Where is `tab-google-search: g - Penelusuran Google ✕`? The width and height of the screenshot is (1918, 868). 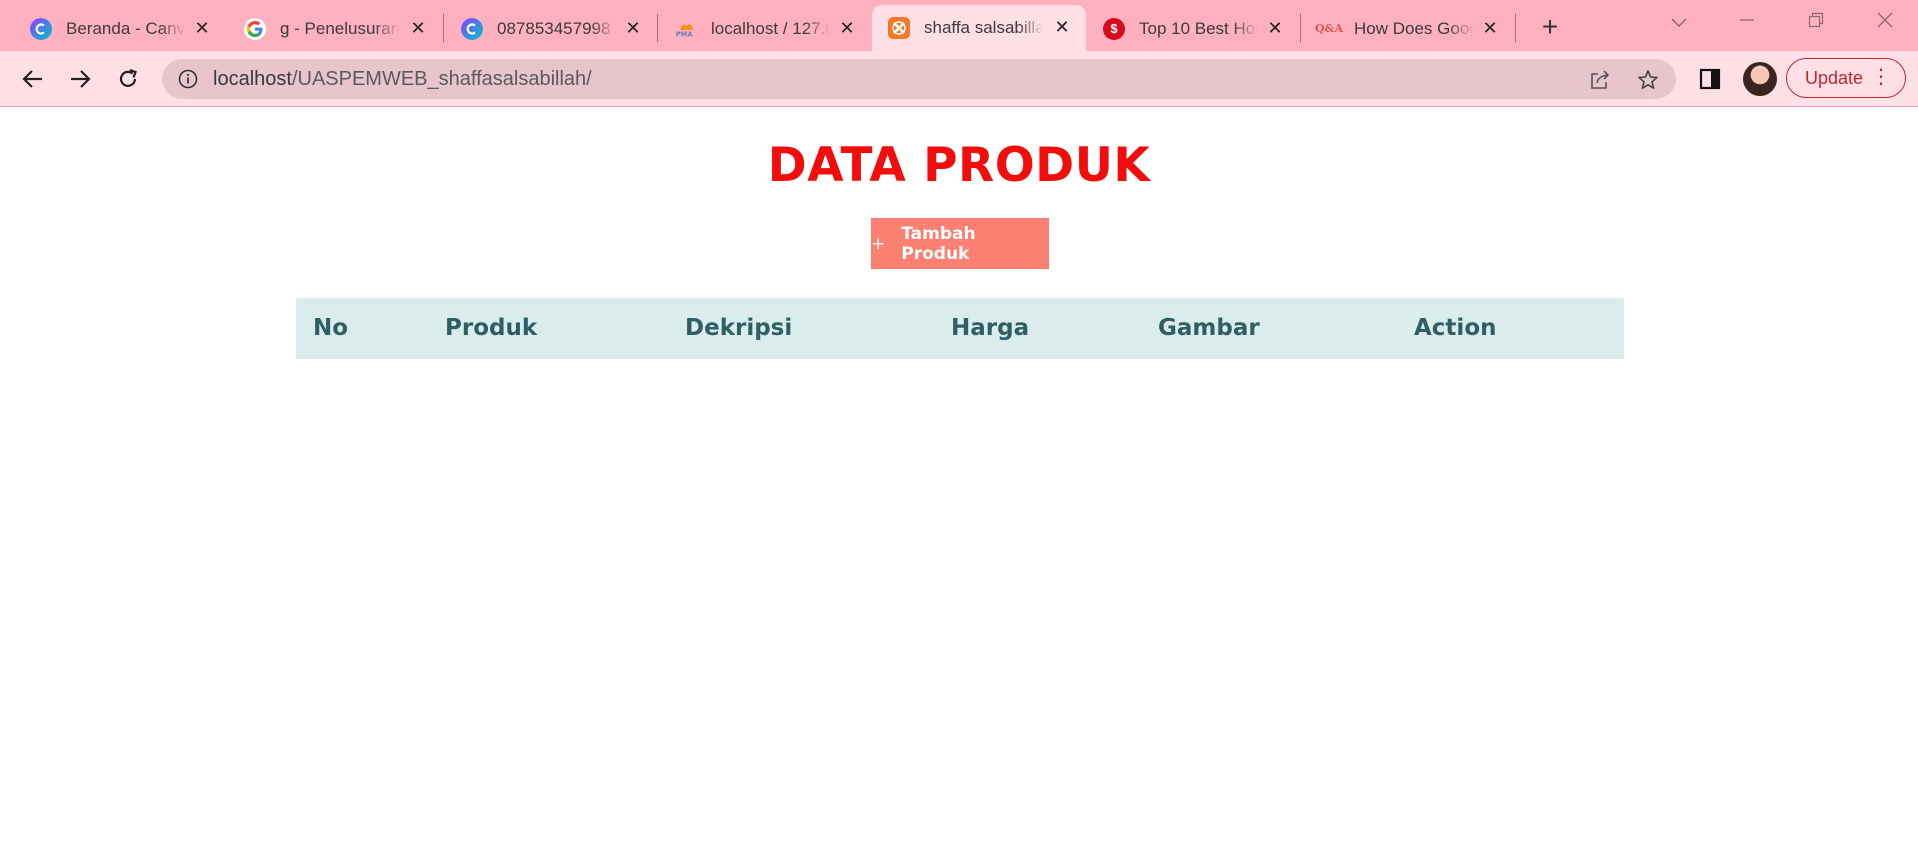 tab-google-search: g - Penelusuran Google ✕ is located at coordinates (335, 28).